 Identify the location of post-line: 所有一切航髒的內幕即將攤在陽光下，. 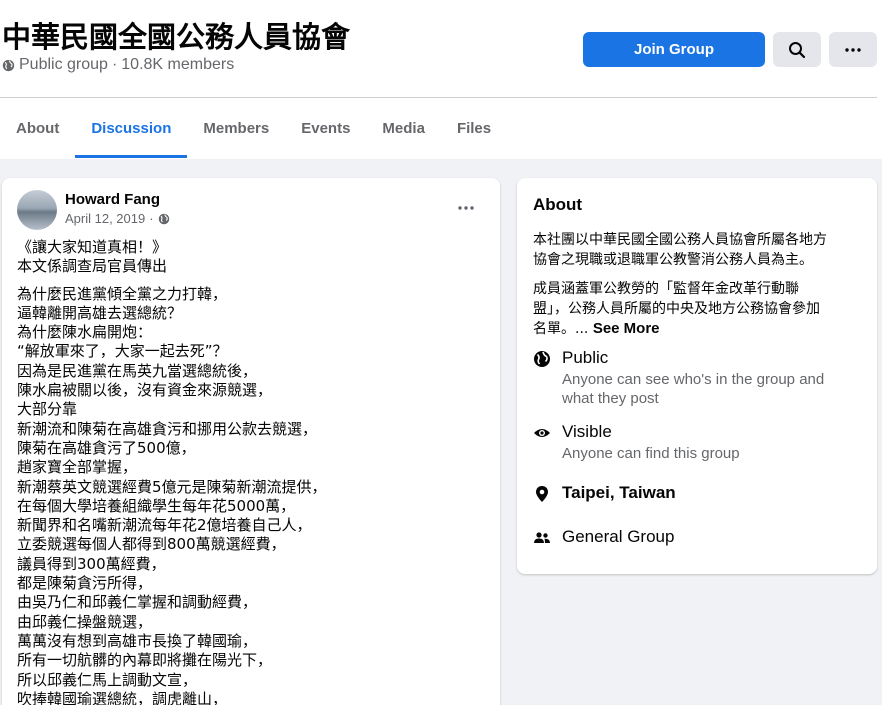
(145, 660).